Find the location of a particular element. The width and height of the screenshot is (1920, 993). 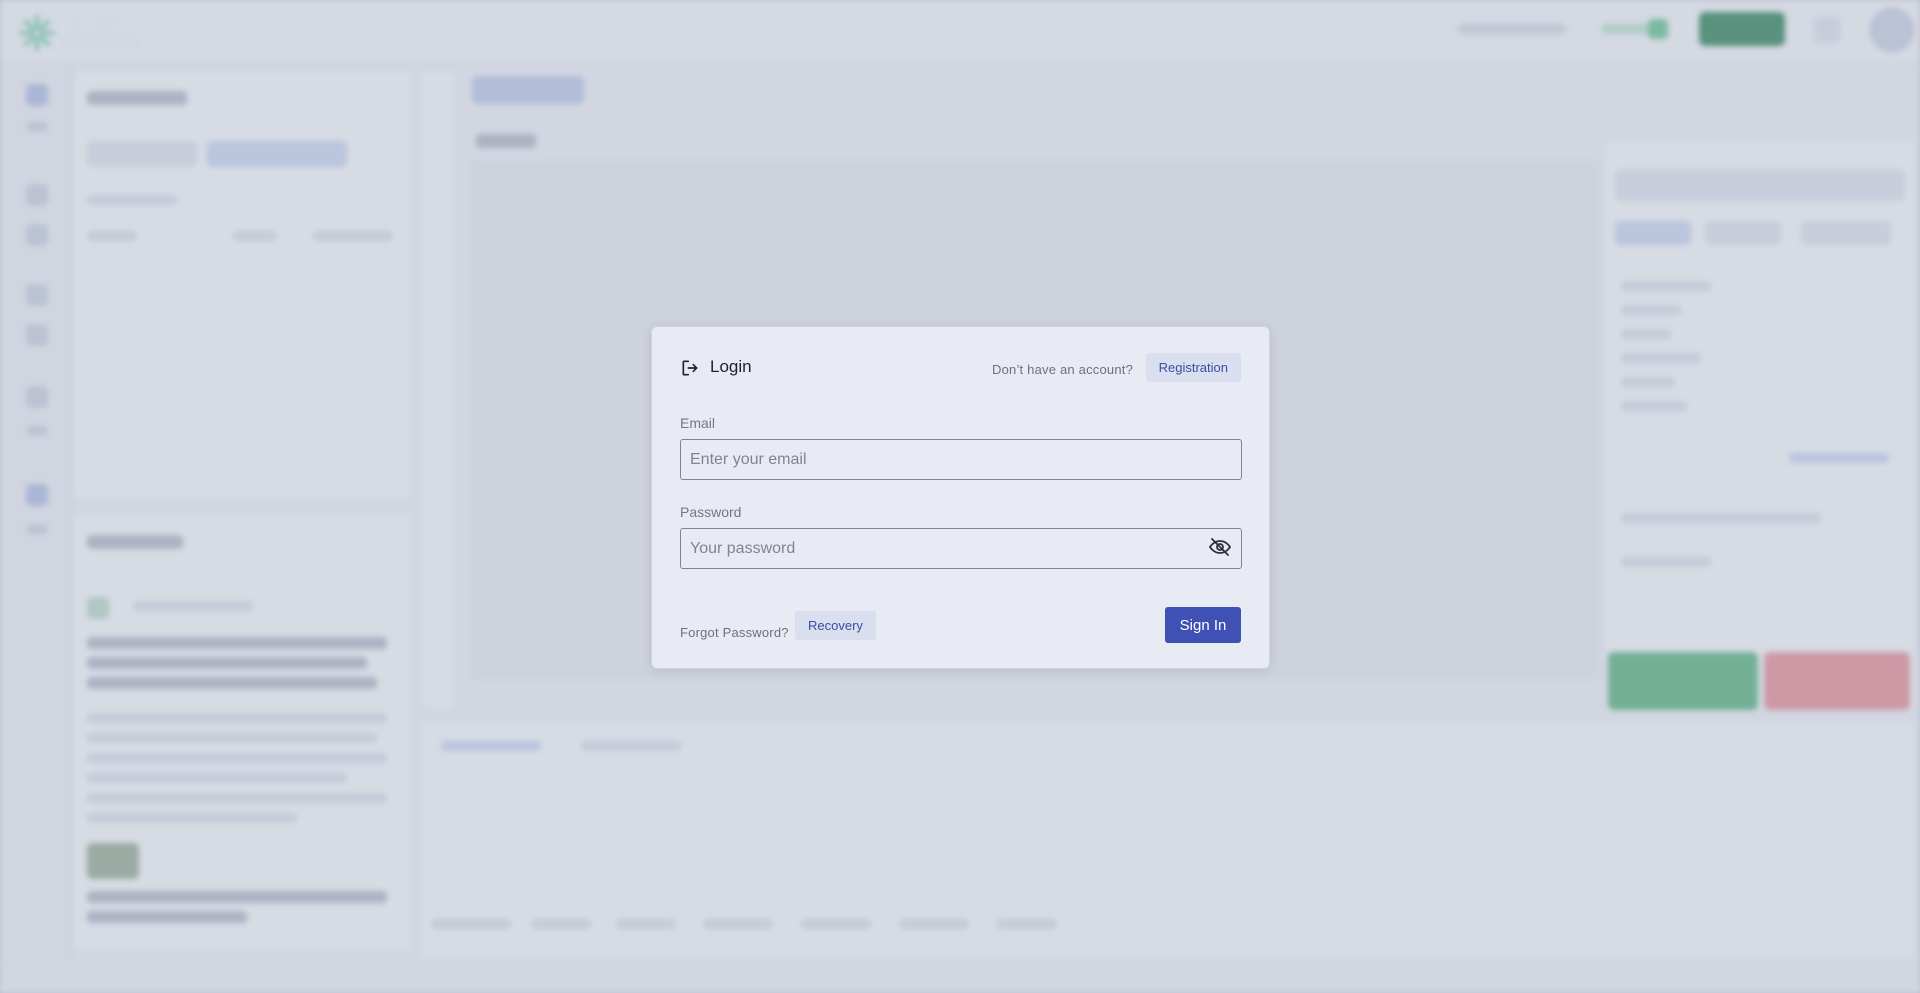

login-icon is located at coordinates (690, 368).